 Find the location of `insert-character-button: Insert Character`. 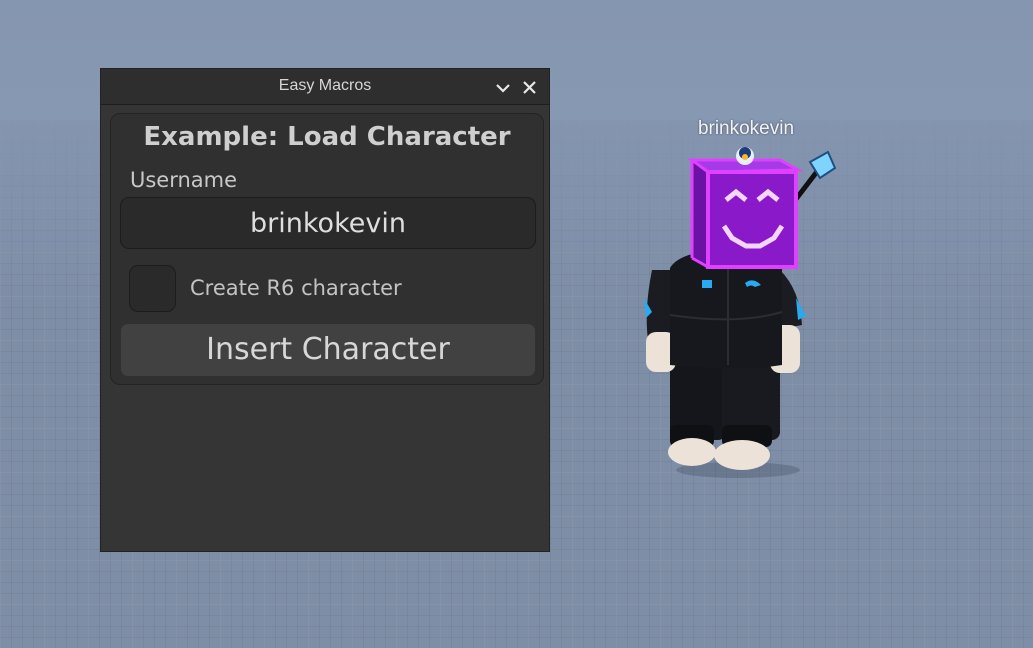

insert-character-button: Insert Character is located at coordinates (328, 350).